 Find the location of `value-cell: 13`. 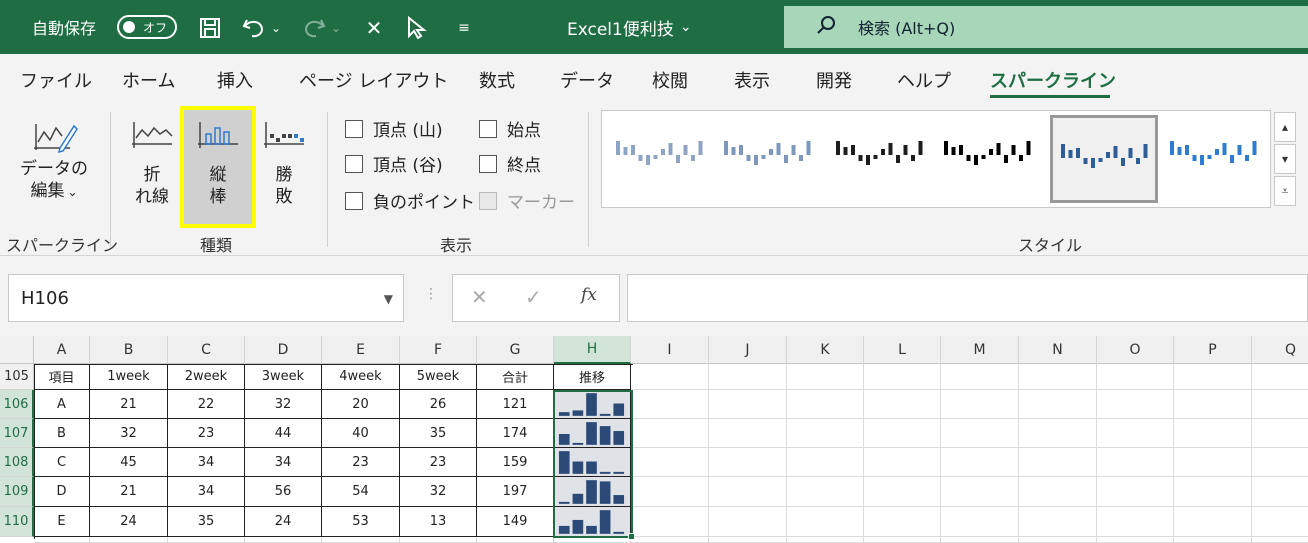

value-cell: 13 is located at coordinates (438, 522).